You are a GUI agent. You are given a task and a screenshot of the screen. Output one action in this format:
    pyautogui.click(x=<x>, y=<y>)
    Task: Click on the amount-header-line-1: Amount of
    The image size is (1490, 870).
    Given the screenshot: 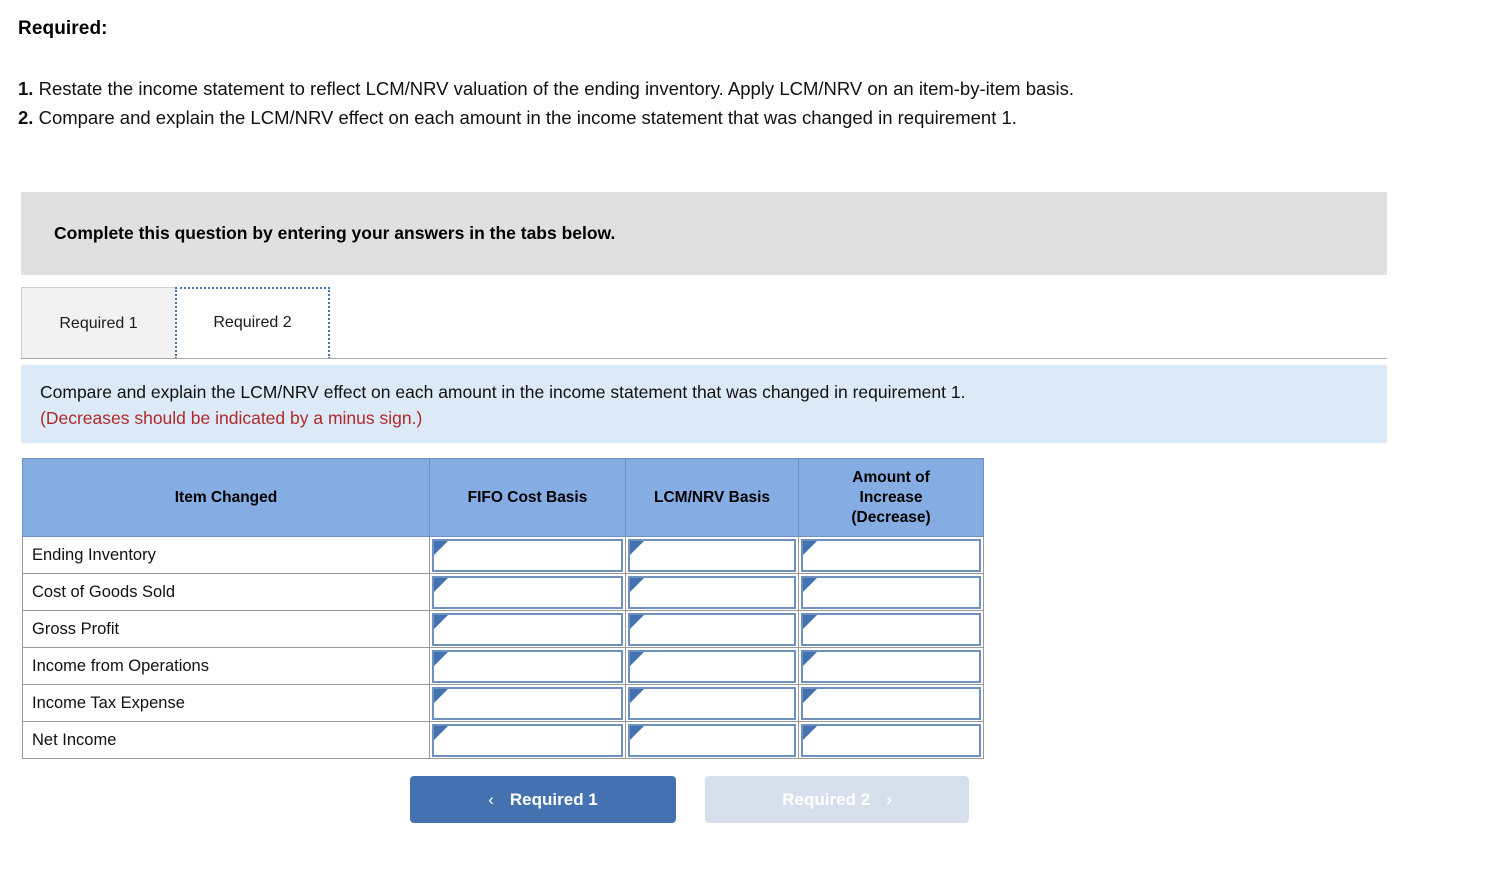 What is the action you would take?
    pyautogui.click(x=891, y=477)
    